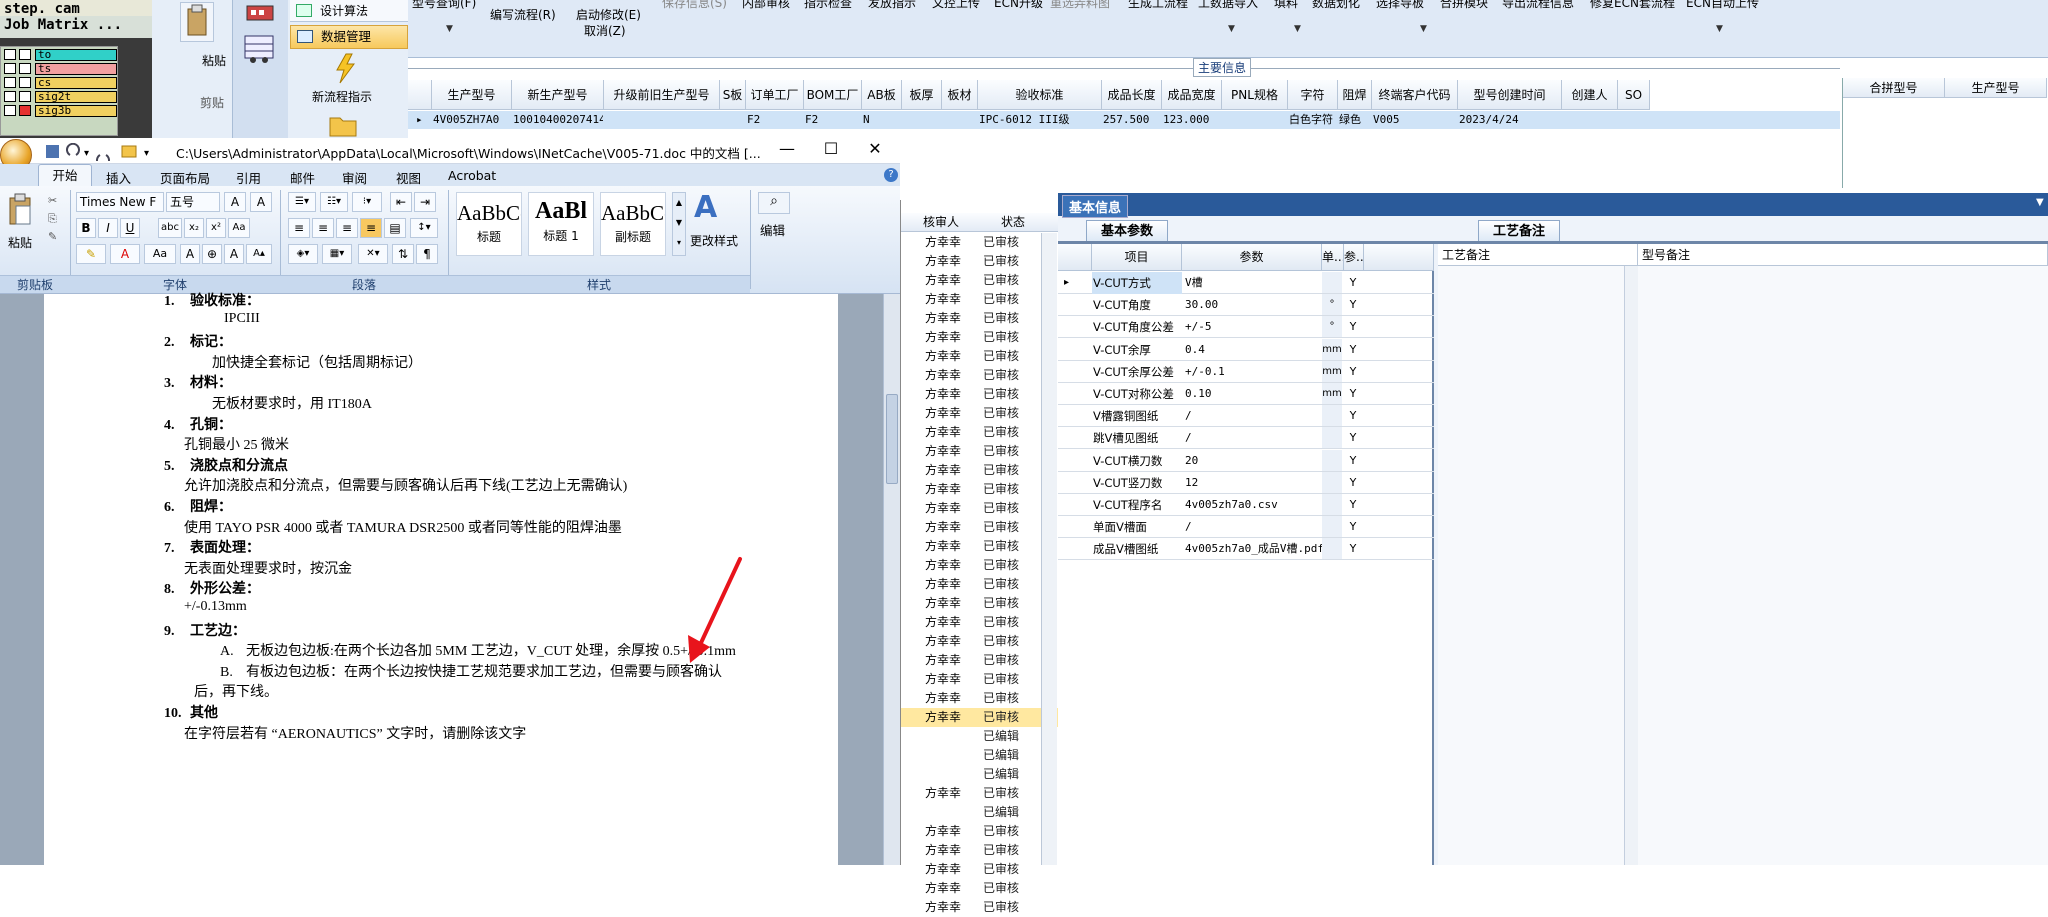 This screenshot has height=917, width=2048. What do you see at coordinates (371, 228) in the screenshot?
I see `justify-icon: ≡` at bounding box center [371, 228].